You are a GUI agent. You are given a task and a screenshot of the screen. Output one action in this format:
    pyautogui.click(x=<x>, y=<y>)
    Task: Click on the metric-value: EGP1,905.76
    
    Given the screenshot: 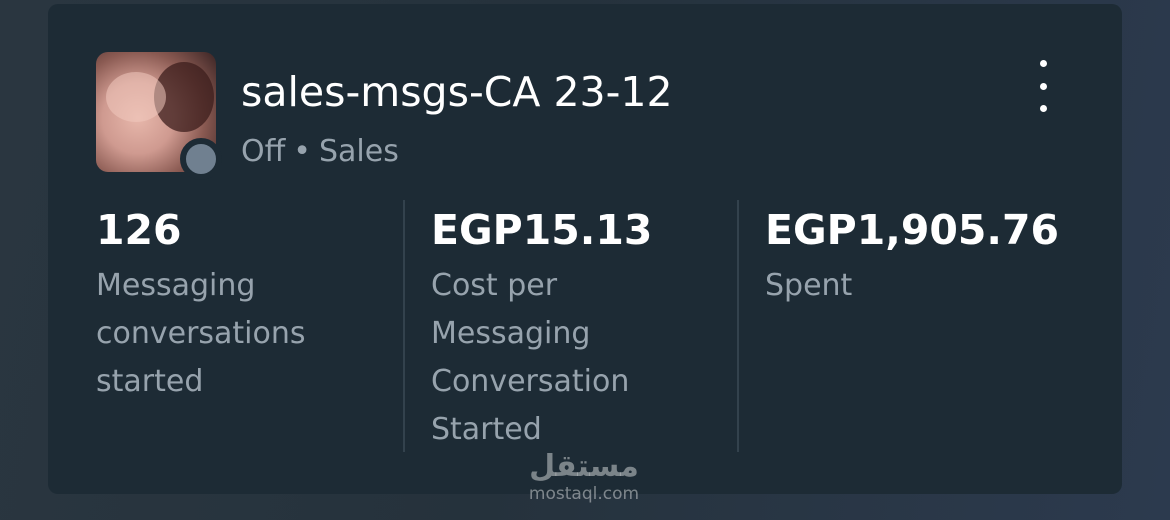 What is the action you would take?
    pyautogui.click(x=912, y=230)
    